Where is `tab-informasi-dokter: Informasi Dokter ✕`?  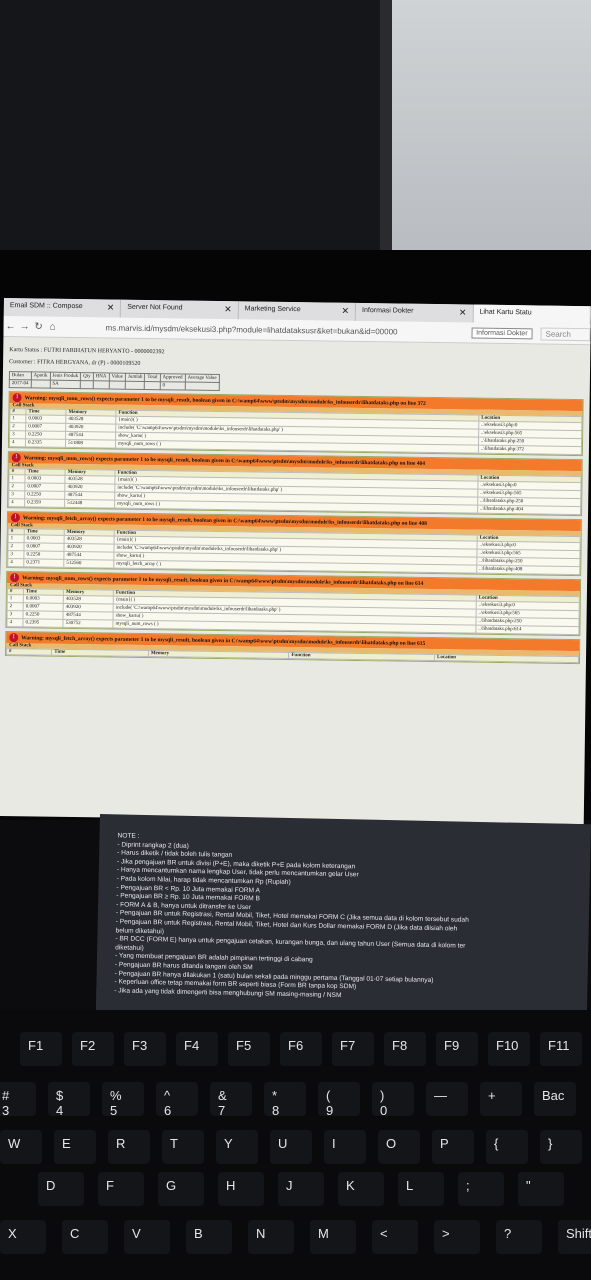
tab-informasi-dokter: Informasi Dokter ✕ is located at coordinates (414, 312).